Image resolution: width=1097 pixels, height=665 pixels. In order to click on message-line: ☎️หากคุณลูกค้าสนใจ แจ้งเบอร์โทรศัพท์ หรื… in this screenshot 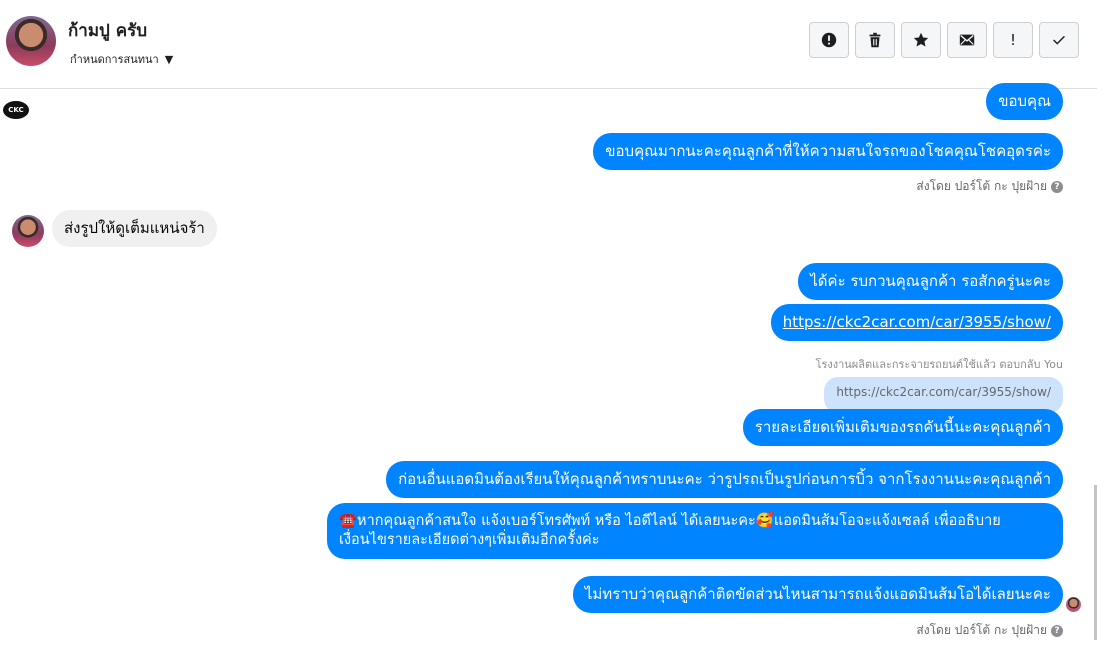, I will do `click(670, 521)`.